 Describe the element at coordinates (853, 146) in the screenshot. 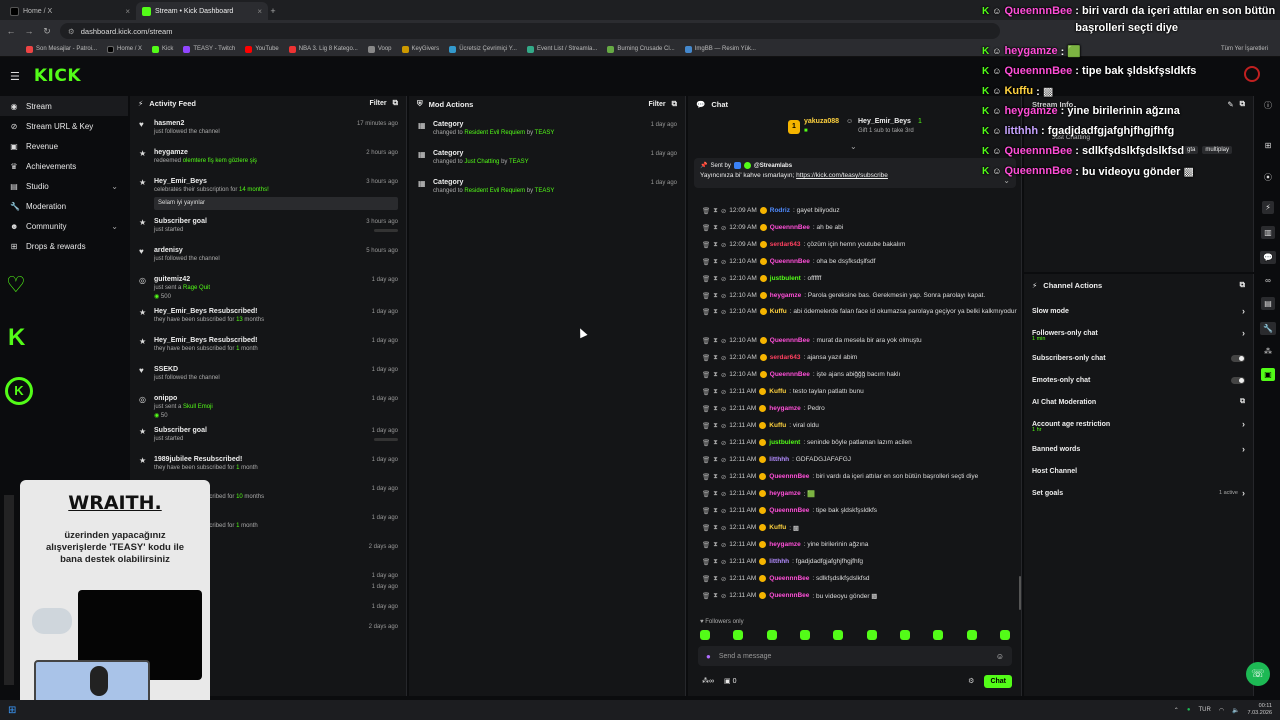

I see `chevron-down-icon: ⌄` at that location.